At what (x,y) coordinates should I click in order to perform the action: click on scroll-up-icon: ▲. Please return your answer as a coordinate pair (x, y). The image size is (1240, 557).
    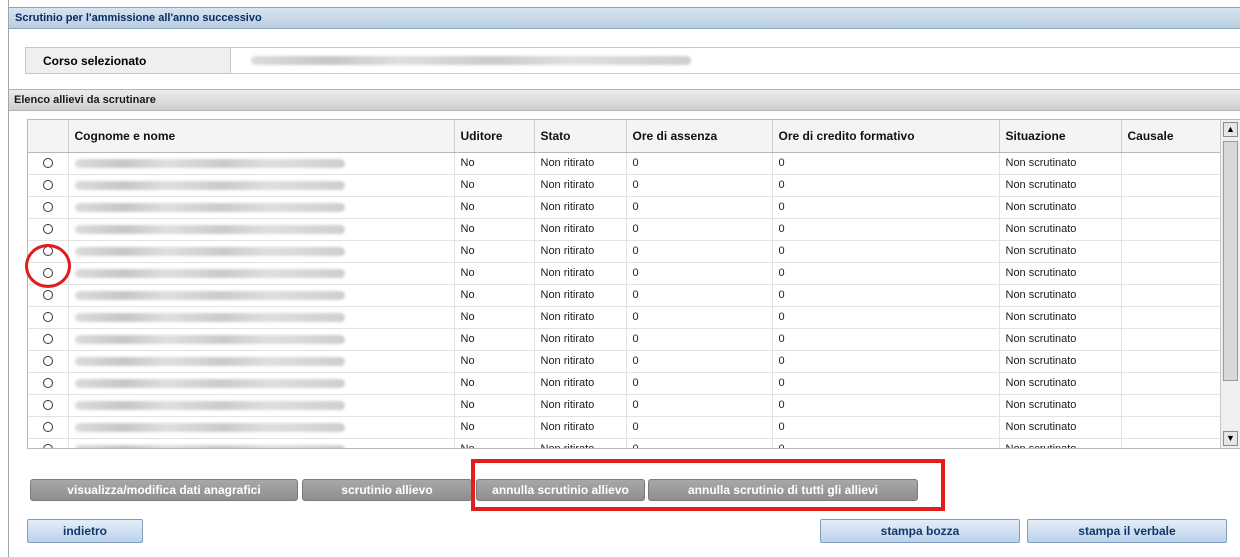
    Looking at the image, I should click on (1230, 129).